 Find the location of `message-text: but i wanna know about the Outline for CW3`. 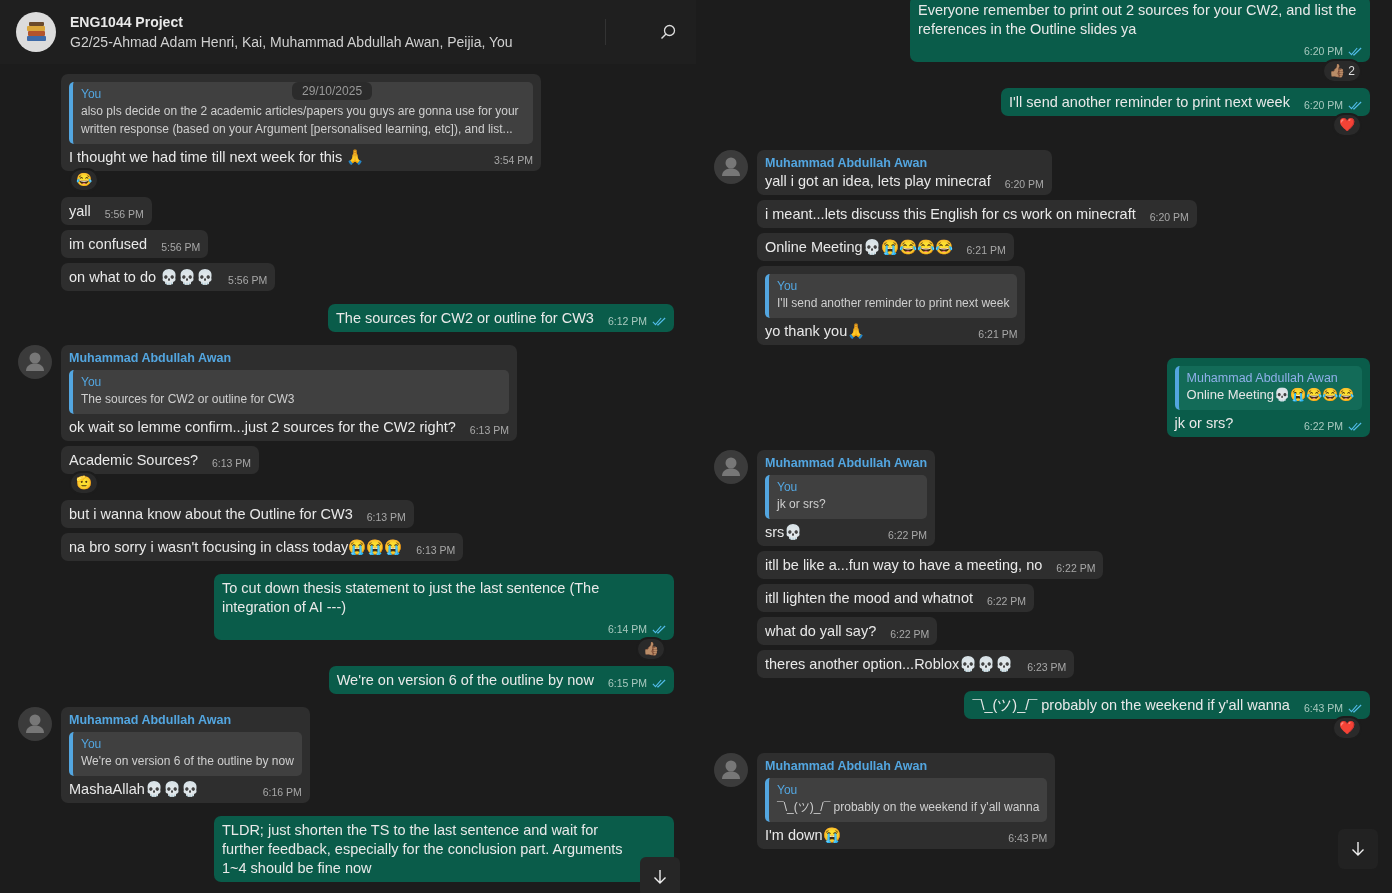

message-text: but i wanna know about the Outline for CW3 is located at coordinates (211, 514).